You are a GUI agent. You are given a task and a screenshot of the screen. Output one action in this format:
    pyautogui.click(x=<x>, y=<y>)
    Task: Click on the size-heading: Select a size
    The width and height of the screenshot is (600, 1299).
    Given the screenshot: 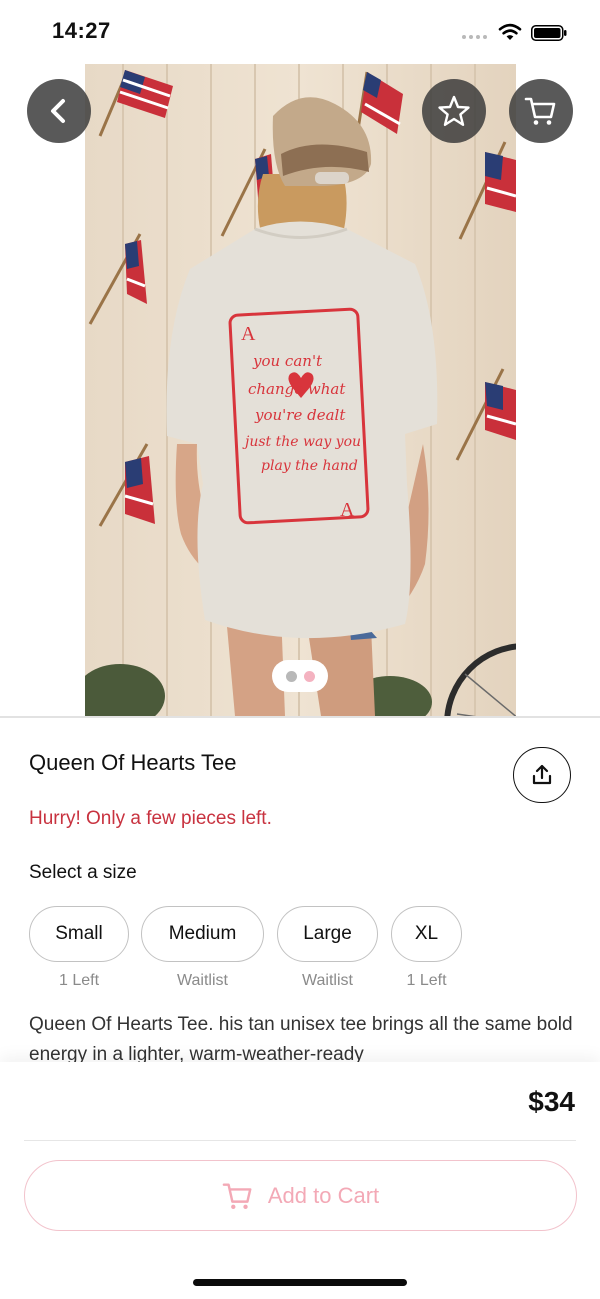 What is the action you would take?
    pyautogui.click(x=83, y=872)
    